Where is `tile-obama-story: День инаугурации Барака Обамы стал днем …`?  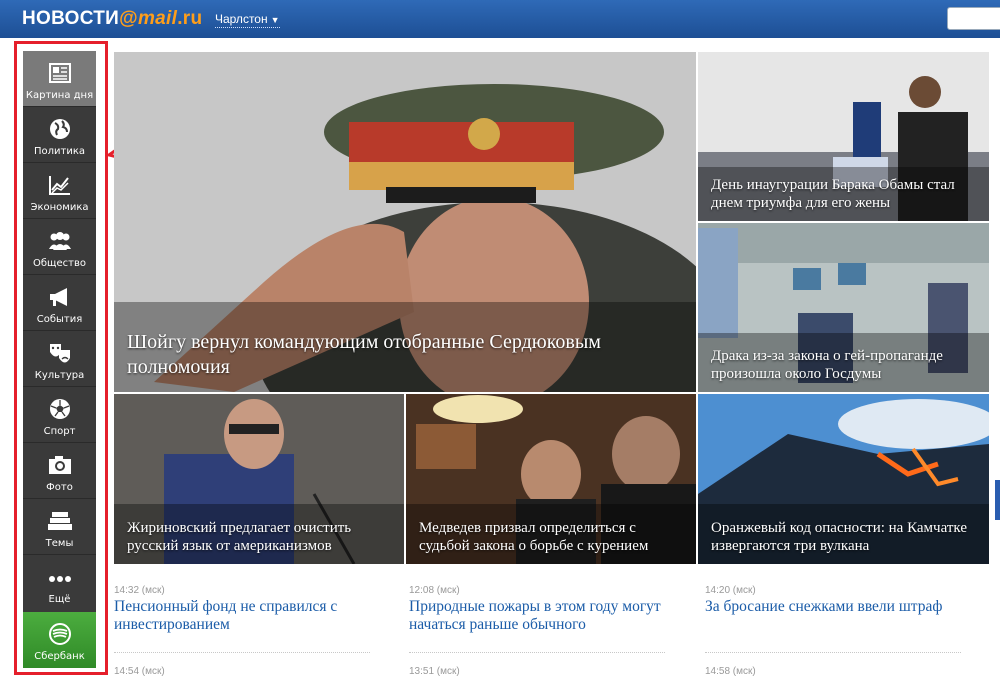 tile-obama-story: День инаугурации Барака Обамы стал днем … is located at coordinates (843, 136).